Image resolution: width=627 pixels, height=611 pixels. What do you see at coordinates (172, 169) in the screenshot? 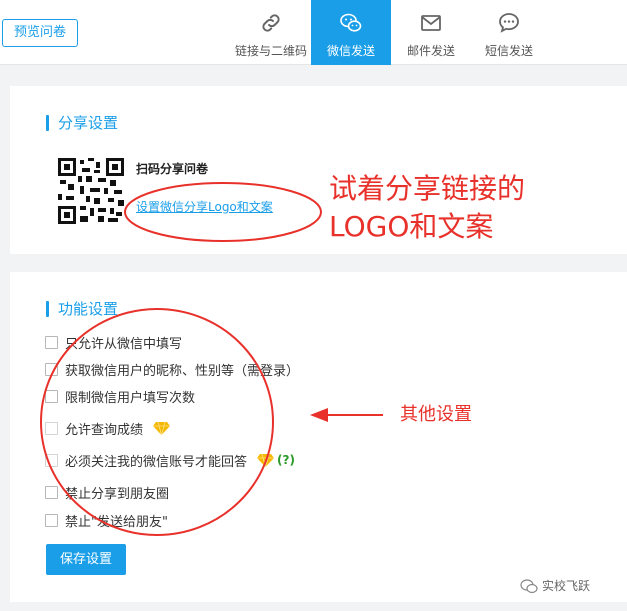
I see `qr-caption: 扫码分享问卷` at bounding box center [172, 169].